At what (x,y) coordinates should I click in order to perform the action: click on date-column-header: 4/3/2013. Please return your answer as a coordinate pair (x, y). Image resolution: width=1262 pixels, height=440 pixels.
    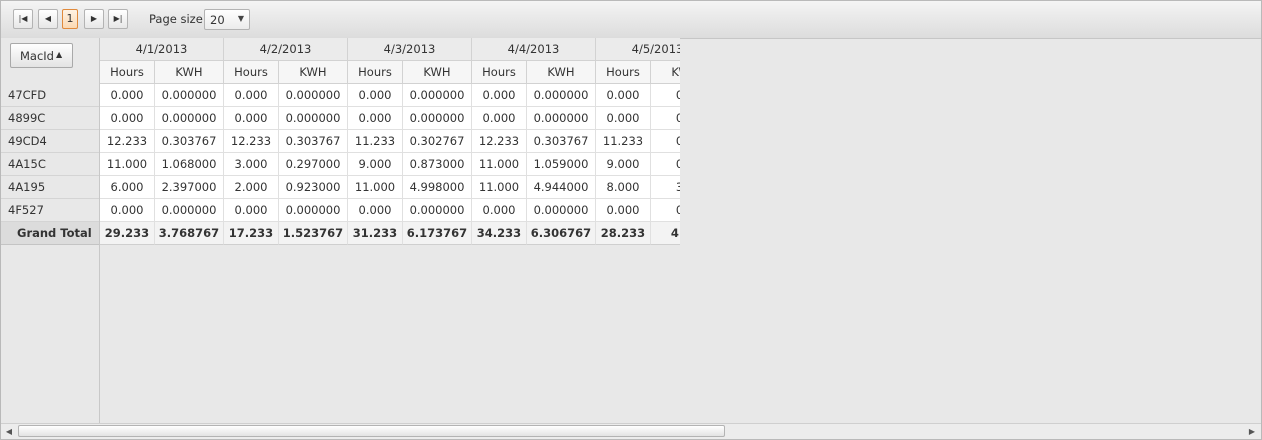
    Looking at the image, I should click on (410, 49).